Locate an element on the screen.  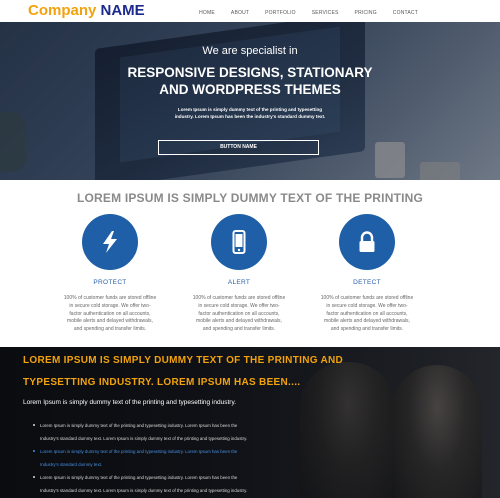
feature-protect-title: PROTECT is located at coordinates (110, 282).